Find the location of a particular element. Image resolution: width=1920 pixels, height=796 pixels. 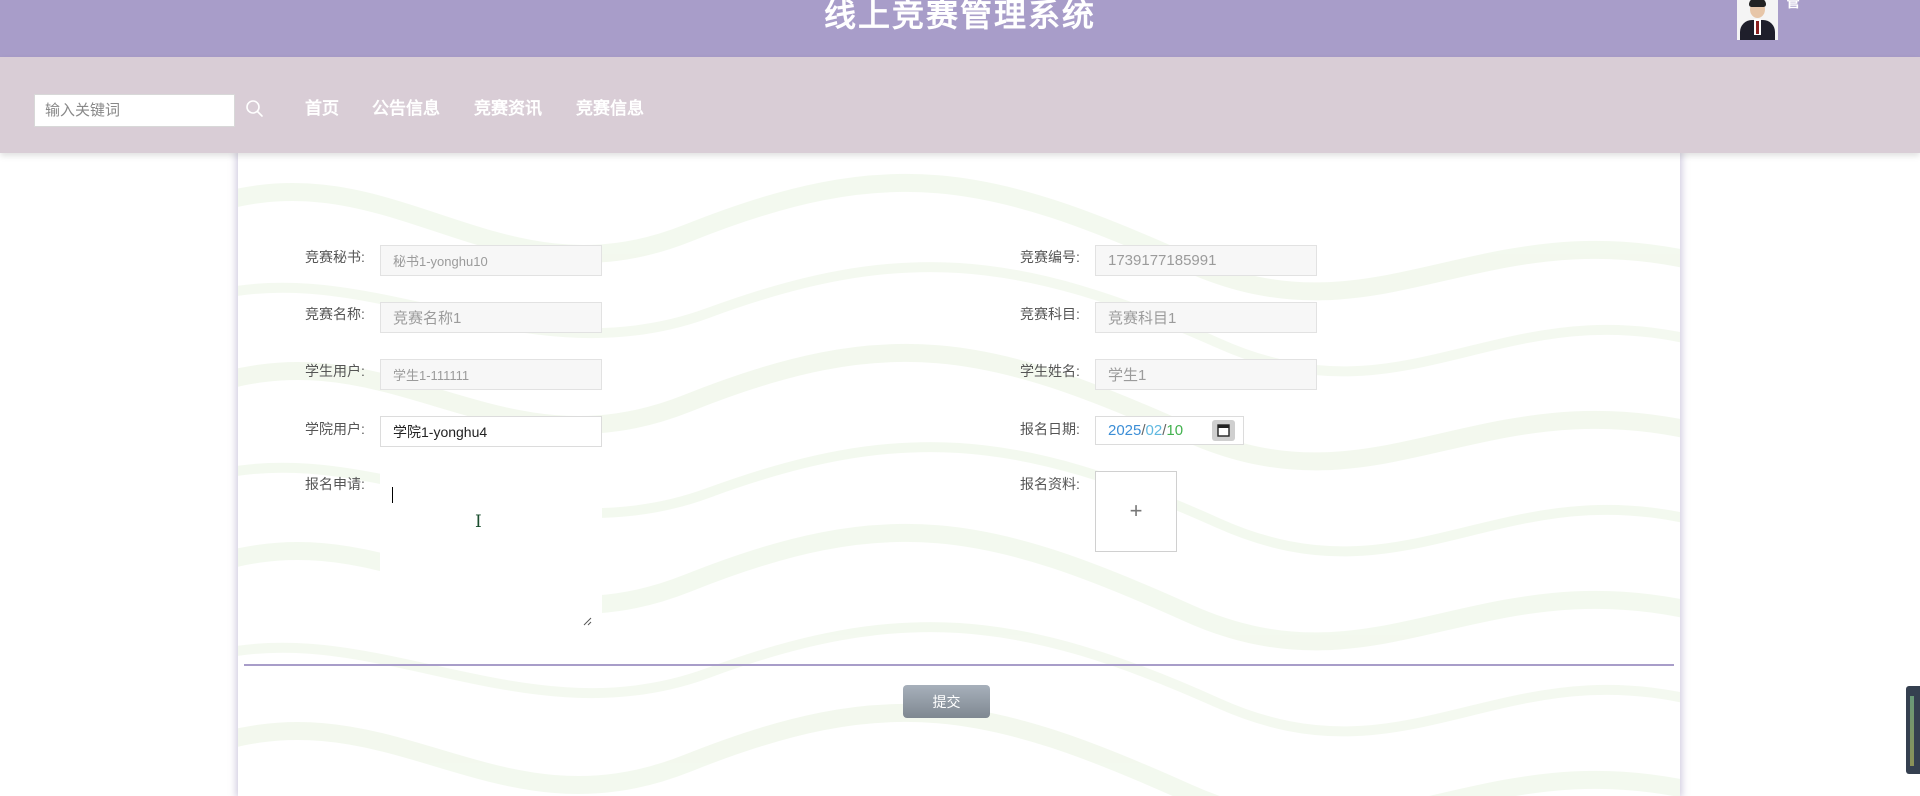

student-user-label: 学生用户: is located at coordinates (335, 371).